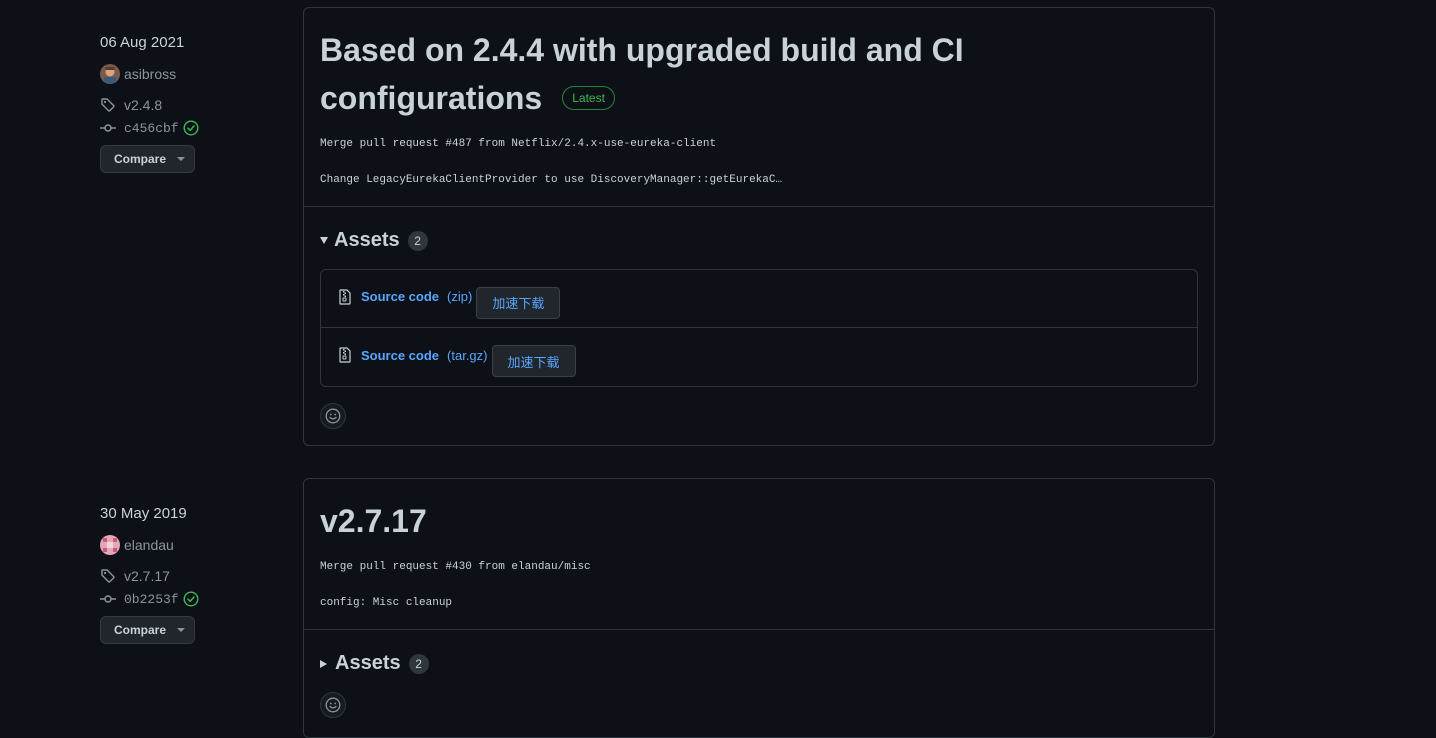 The image size is (1436, 738). Describe the element at coordinates (143, 513) in the screenshot. I see `release-date: 30 May 2019` at that location.